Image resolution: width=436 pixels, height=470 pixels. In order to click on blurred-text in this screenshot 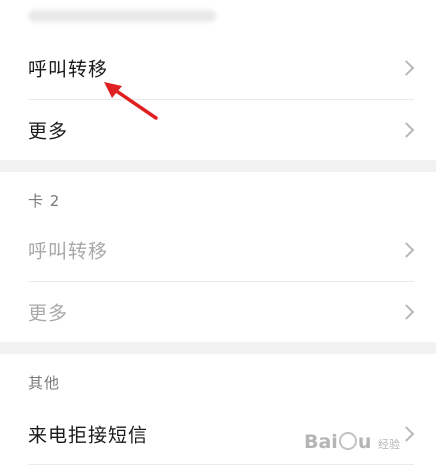, I will do `click(122, 16)`.